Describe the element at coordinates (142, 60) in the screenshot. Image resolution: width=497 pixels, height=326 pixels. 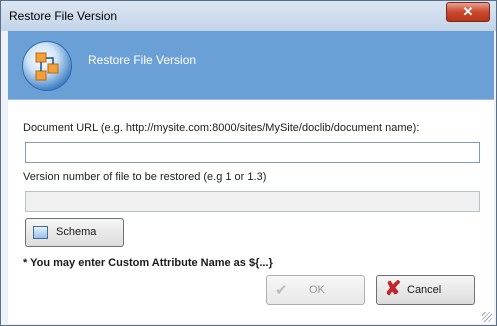
I see `banner-title: Restore File Version` at that location.